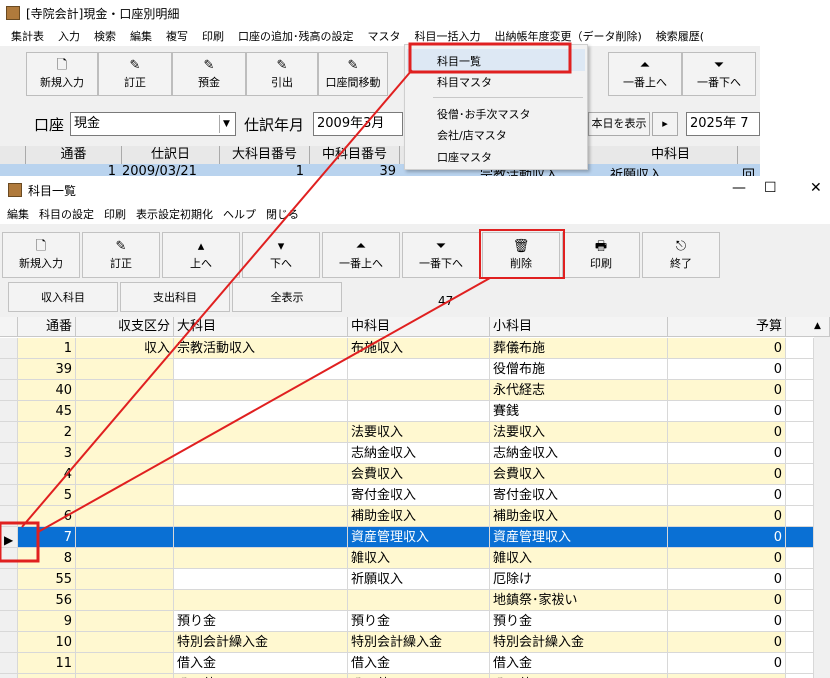 The image size is (830, 678). I want to click on menu-item: 入力, so click(69, 36).